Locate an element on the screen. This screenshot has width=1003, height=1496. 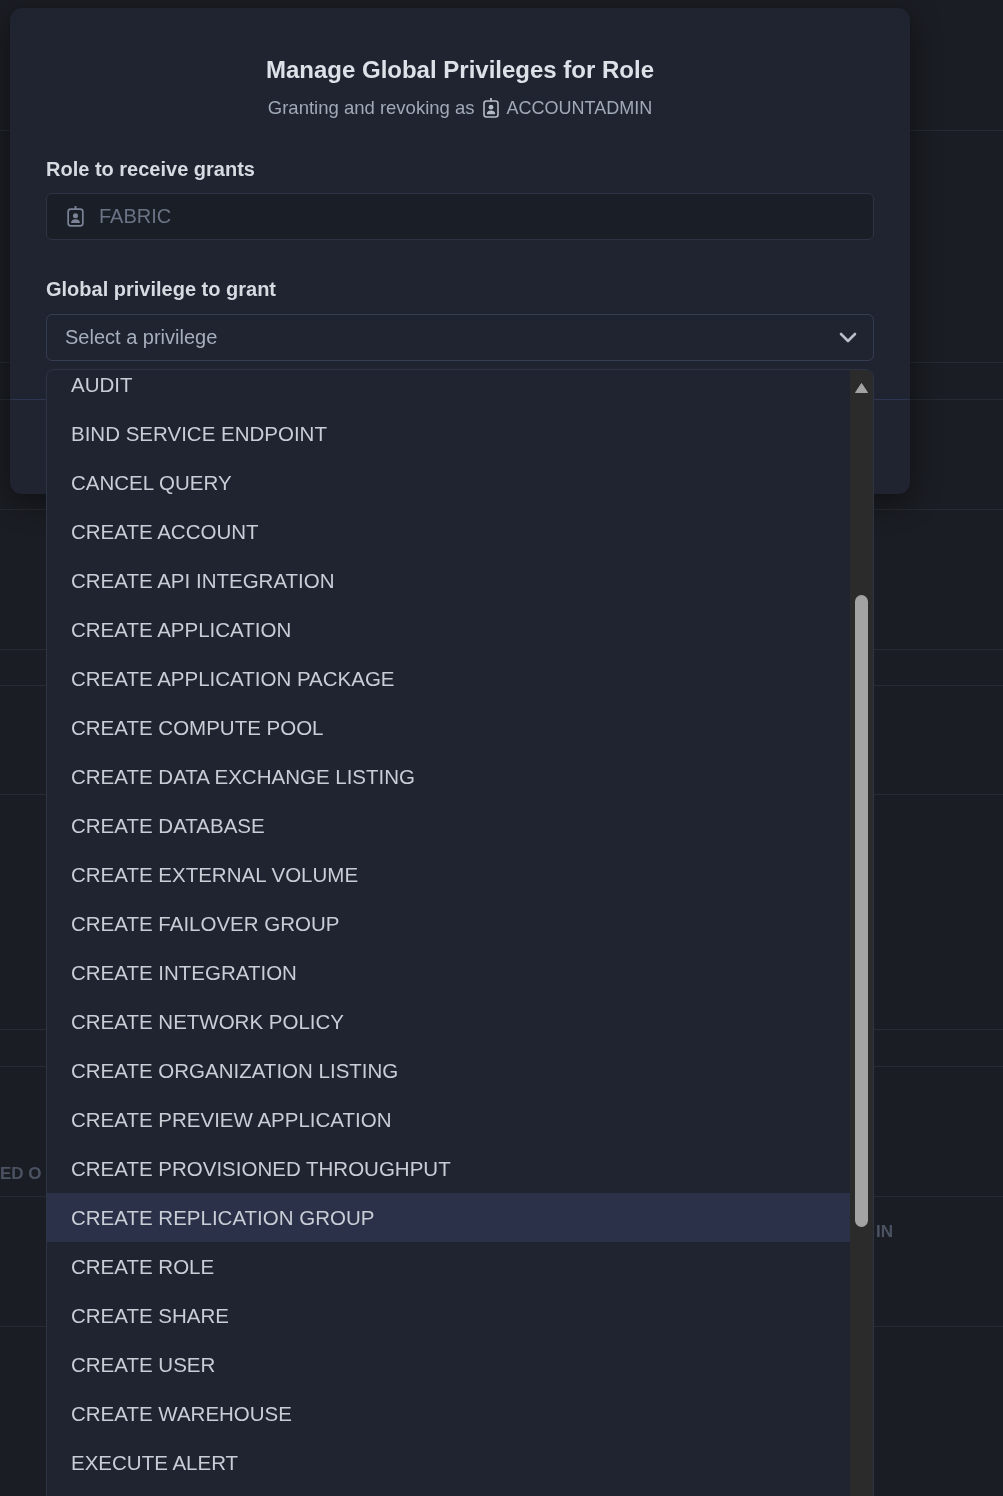
dropdown-option: CREATE PREVIEW APPLICATION is located at coordinates (448, 1119).